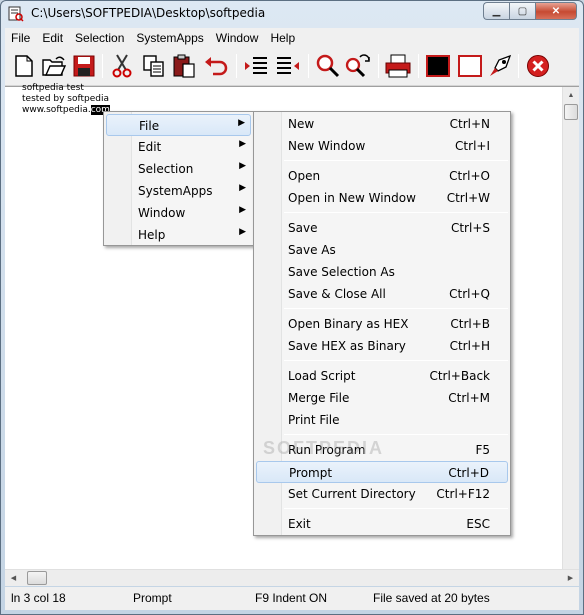 The width and height of the screenshot is (584, 615). What do you see at coordinates (470, 324) in the screenshot?
I see `menu-item-shortcut: Ctrl+B` at bounding box center [470, 324].